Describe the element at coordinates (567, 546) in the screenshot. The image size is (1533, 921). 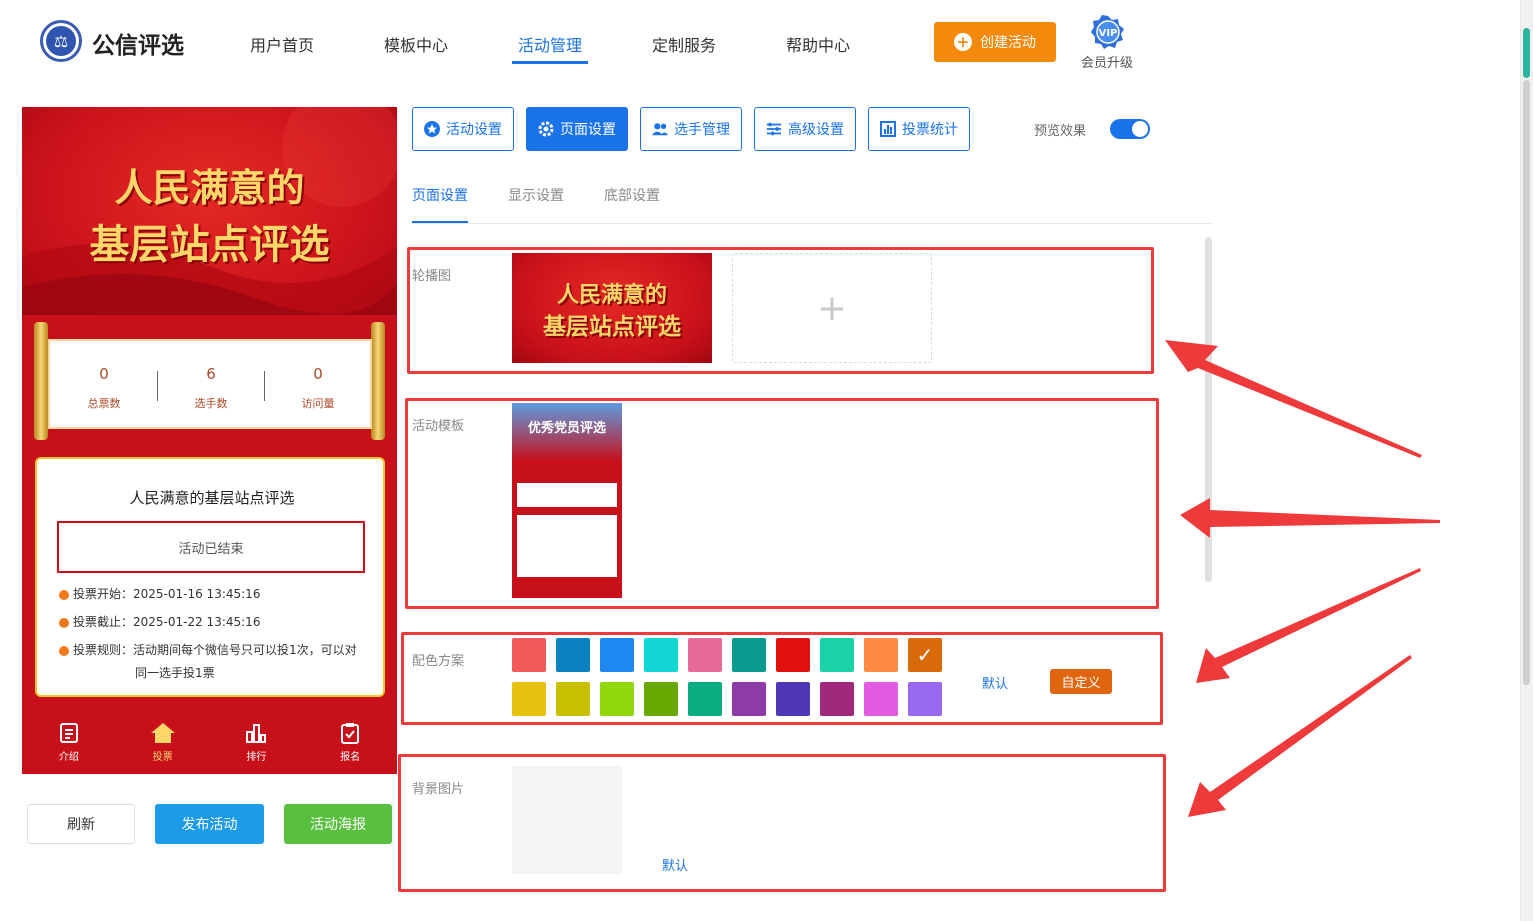
I see `template-info-block` at that location.